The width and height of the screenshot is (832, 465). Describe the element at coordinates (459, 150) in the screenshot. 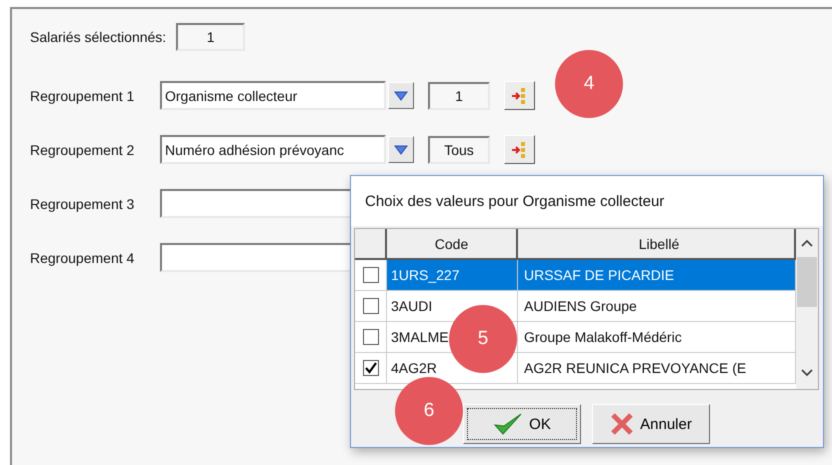

I see `value-count-field: Tous` at that location.